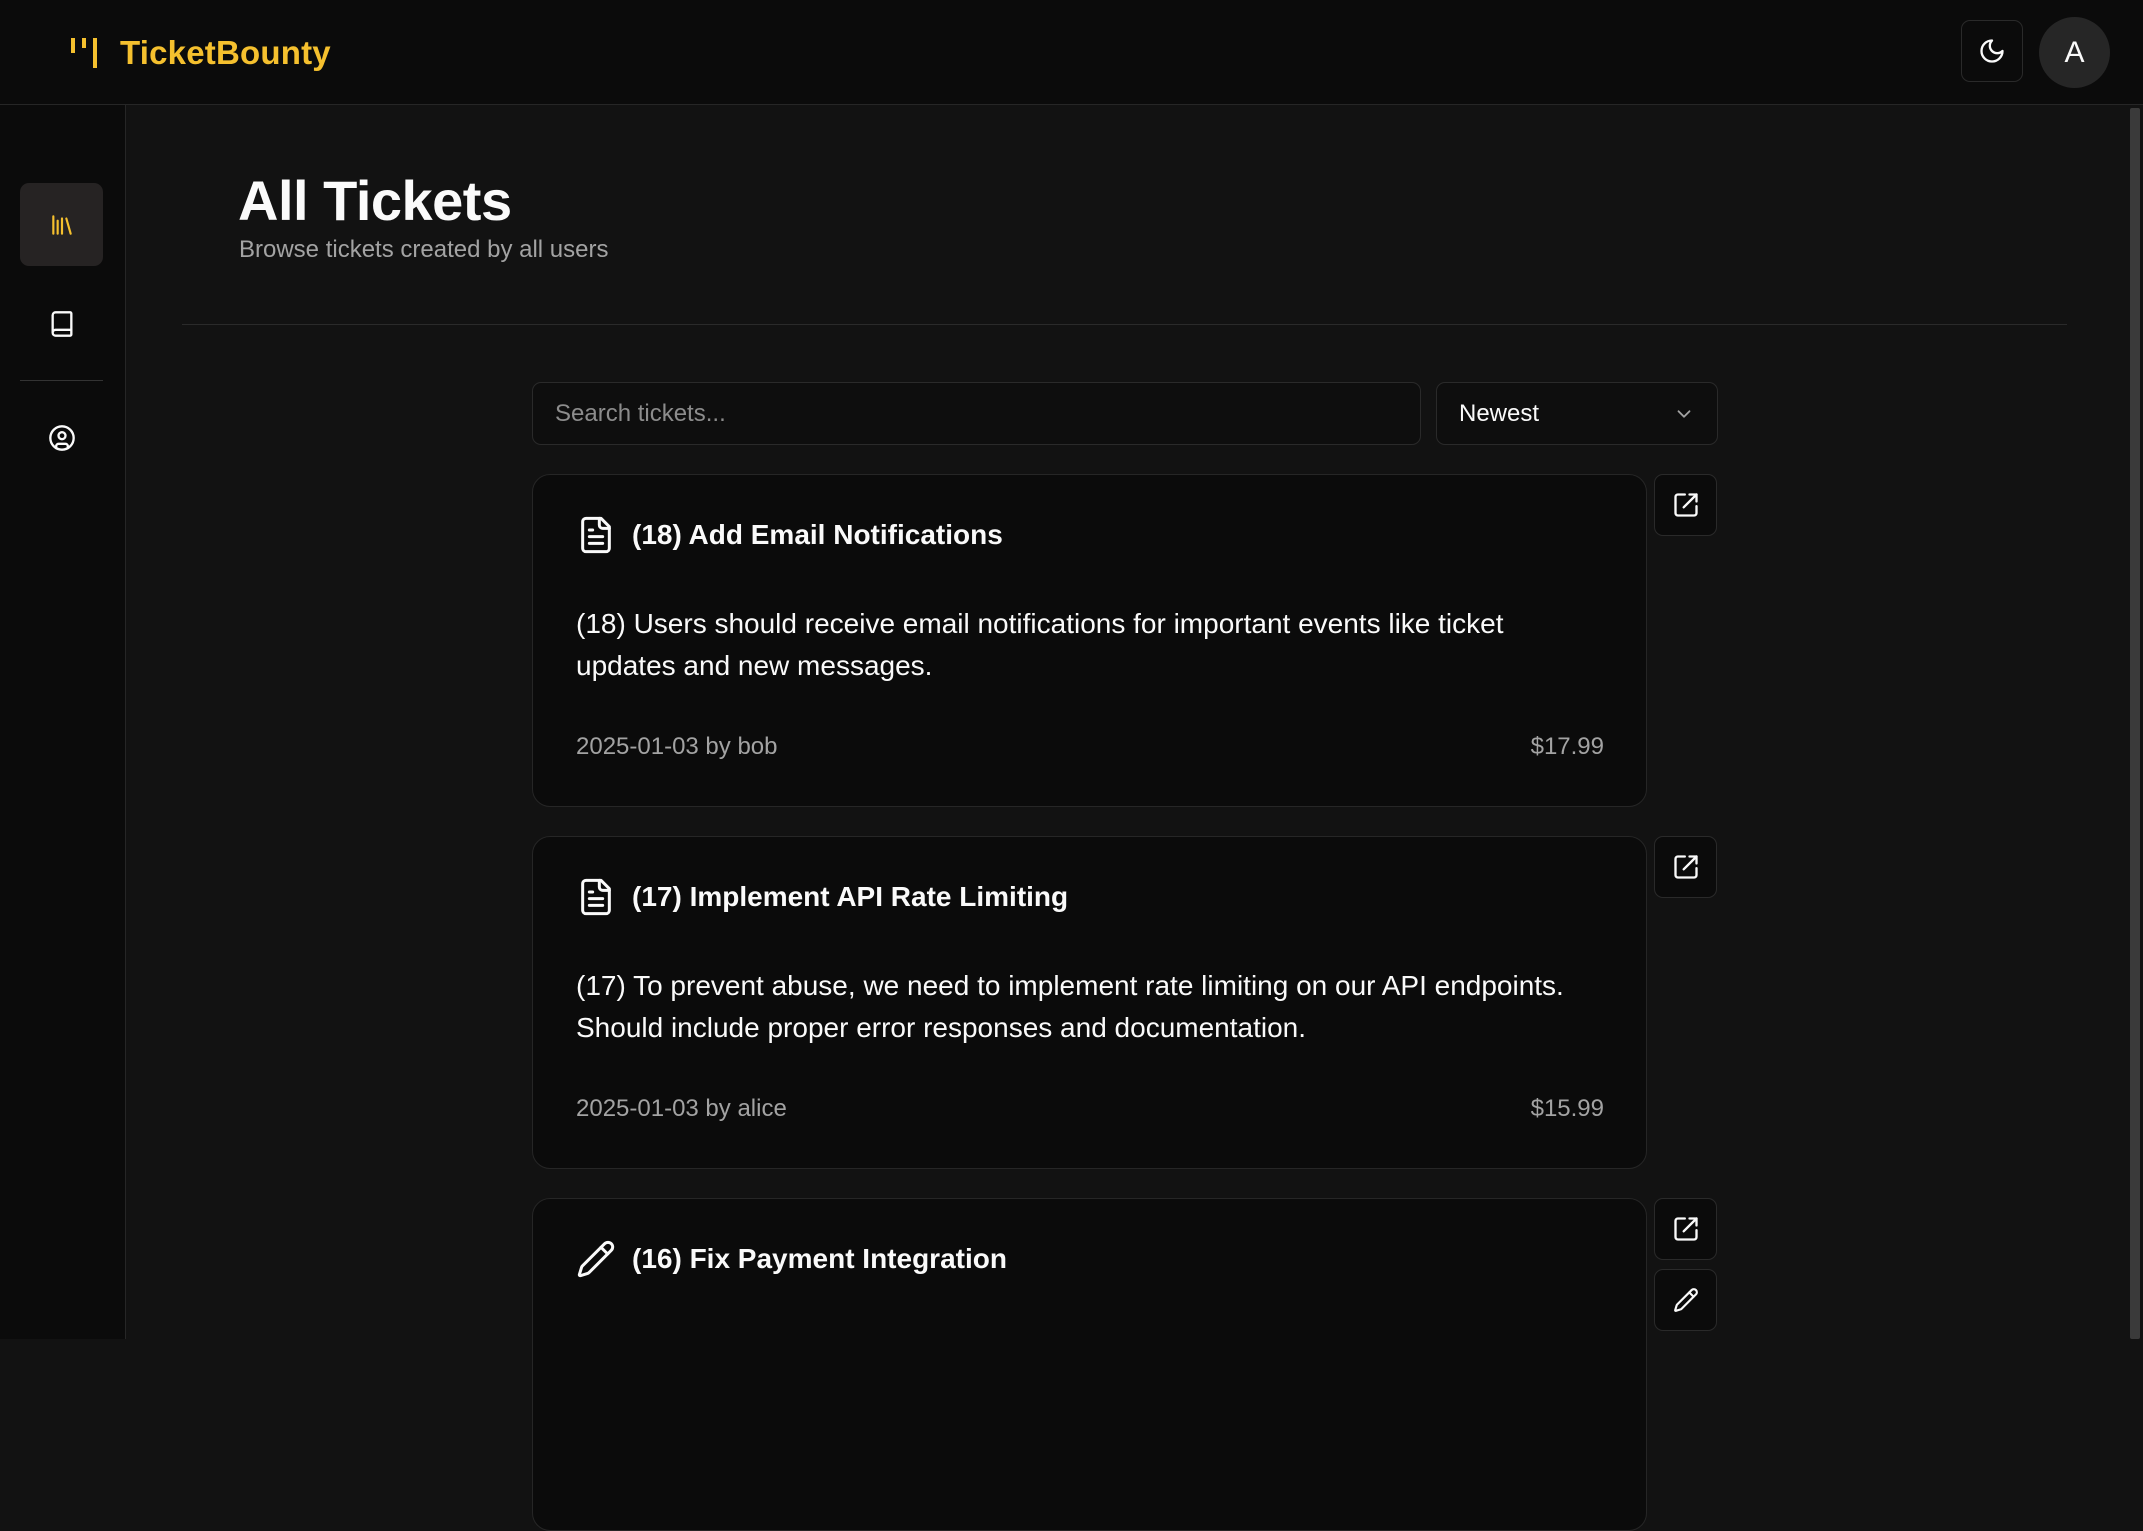 The height and width of the screenshot is (1531, 2143). Describe the element at coordinates (976, 413) in the screenshot. I see `search-input` at that location.